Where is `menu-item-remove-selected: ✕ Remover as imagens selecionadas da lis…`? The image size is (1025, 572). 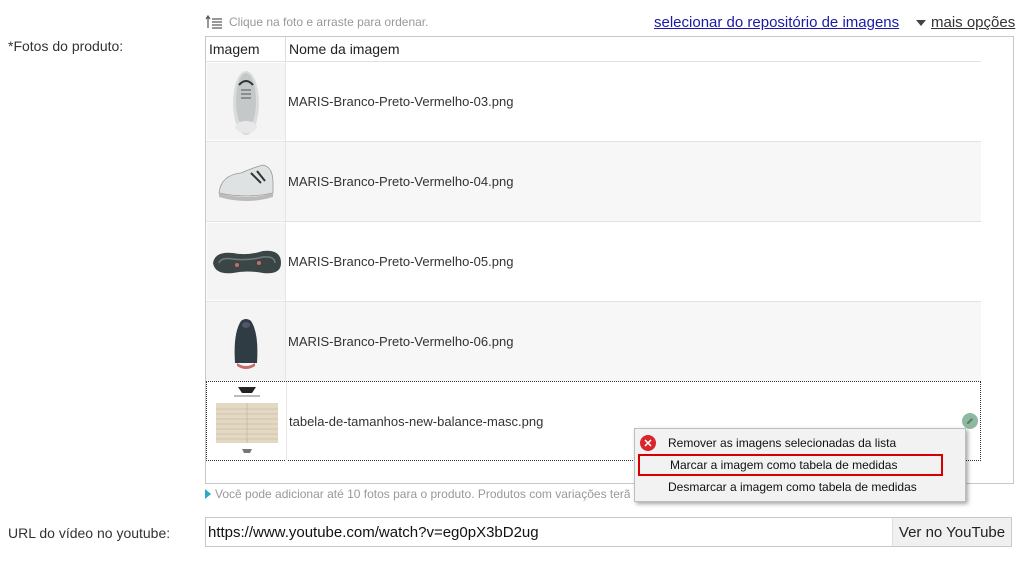 menu-item-remove-selected: ✕ Remover as imagens selecionadas da lis… is located at coordinates (800, 443).